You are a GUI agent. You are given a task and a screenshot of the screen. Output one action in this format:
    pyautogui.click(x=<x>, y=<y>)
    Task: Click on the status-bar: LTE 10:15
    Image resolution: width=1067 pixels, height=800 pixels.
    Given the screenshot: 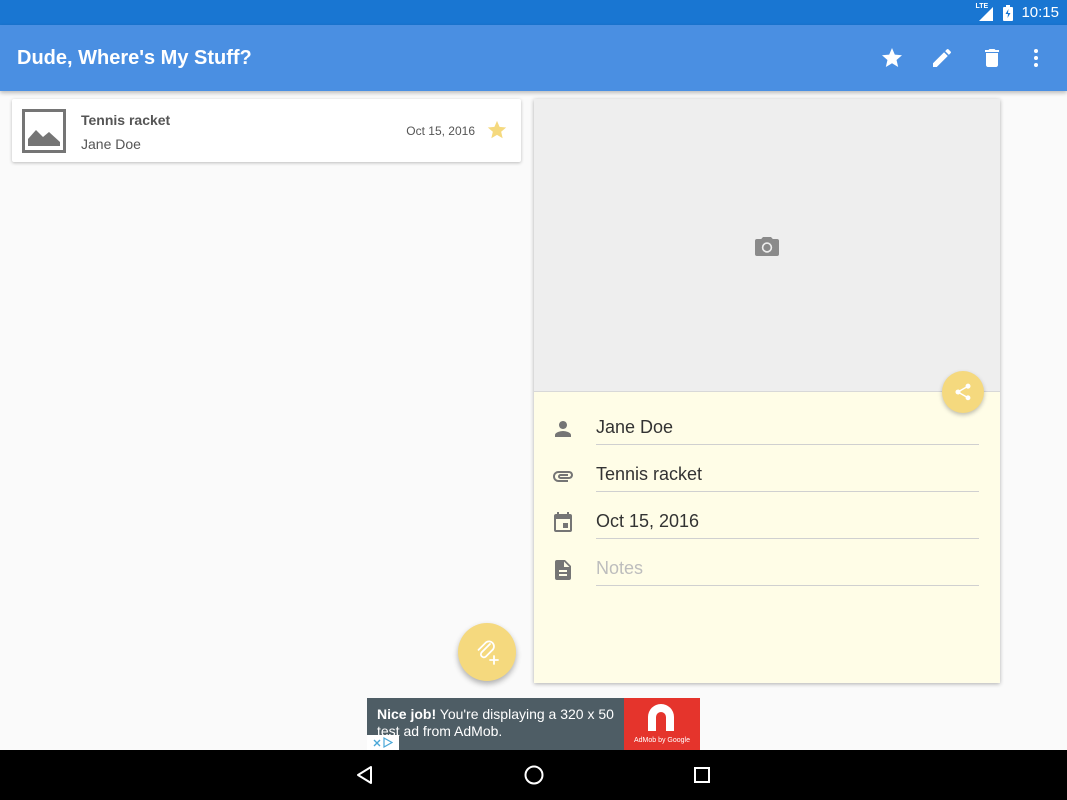 What is the action you would take?
    pyautogui.click(x=533, y=12)
    